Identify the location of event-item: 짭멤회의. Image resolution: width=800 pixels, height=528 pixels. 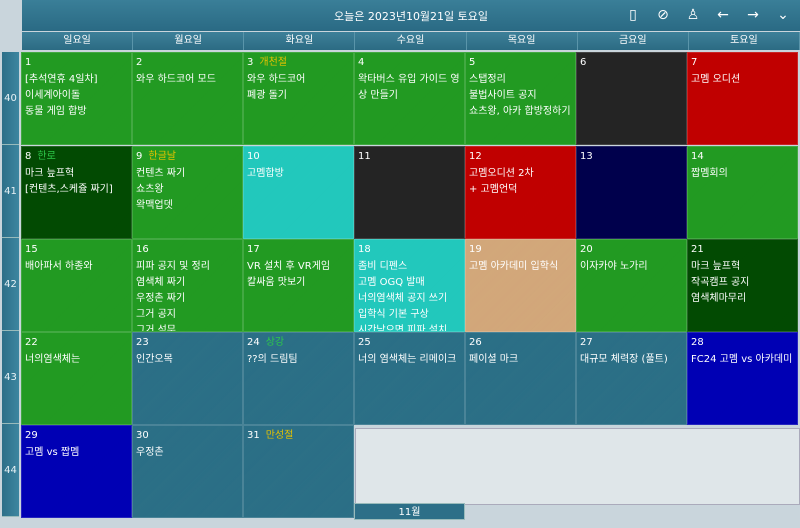
(742, 174).